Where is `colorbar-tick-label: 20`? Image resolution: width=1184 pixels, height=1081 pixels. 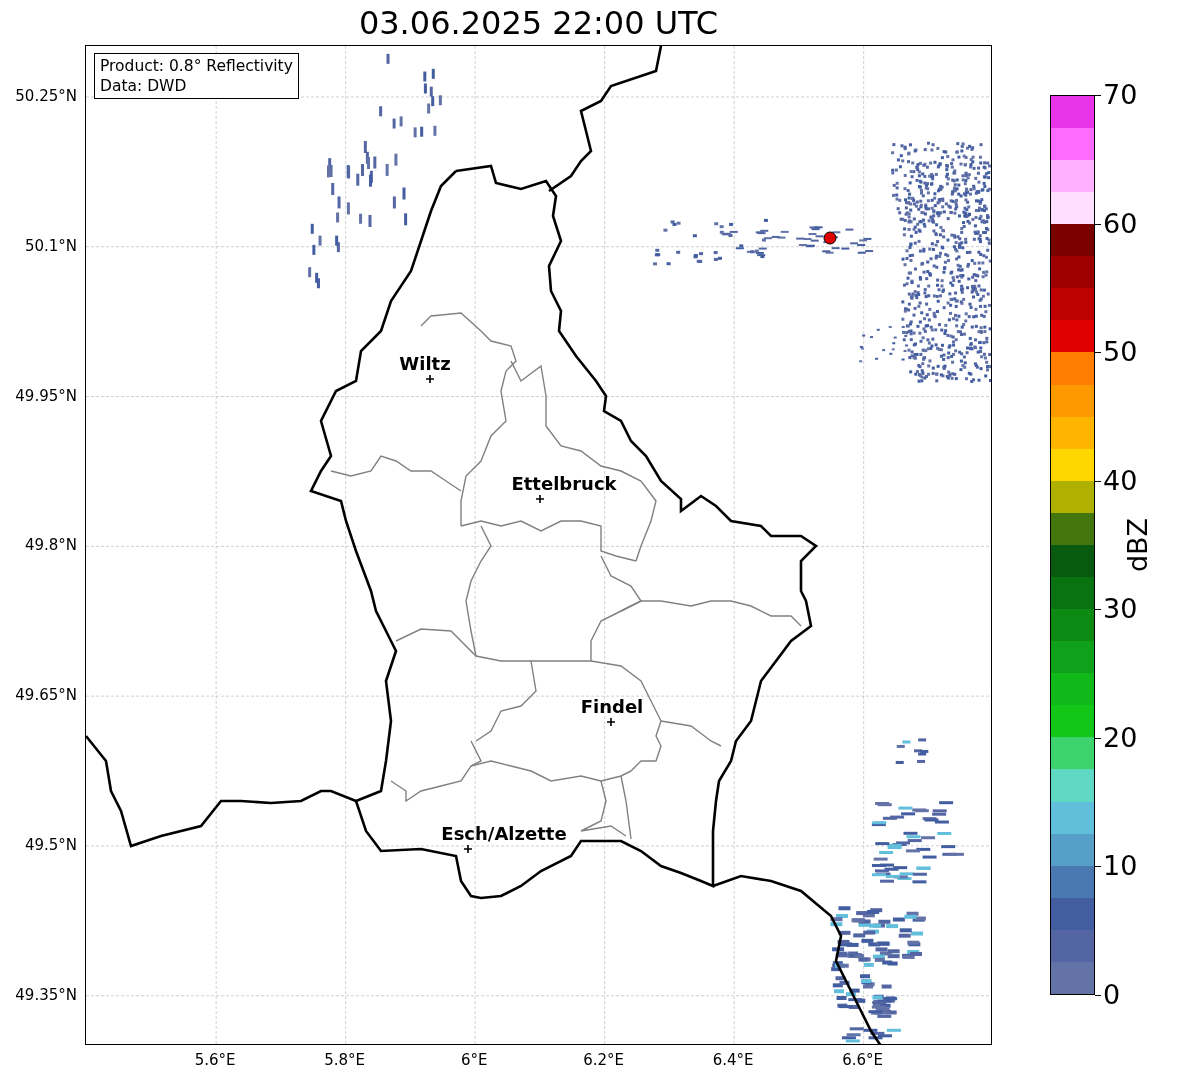 colorbar-tick-label: 20 is located at coordinates (1120, 737).